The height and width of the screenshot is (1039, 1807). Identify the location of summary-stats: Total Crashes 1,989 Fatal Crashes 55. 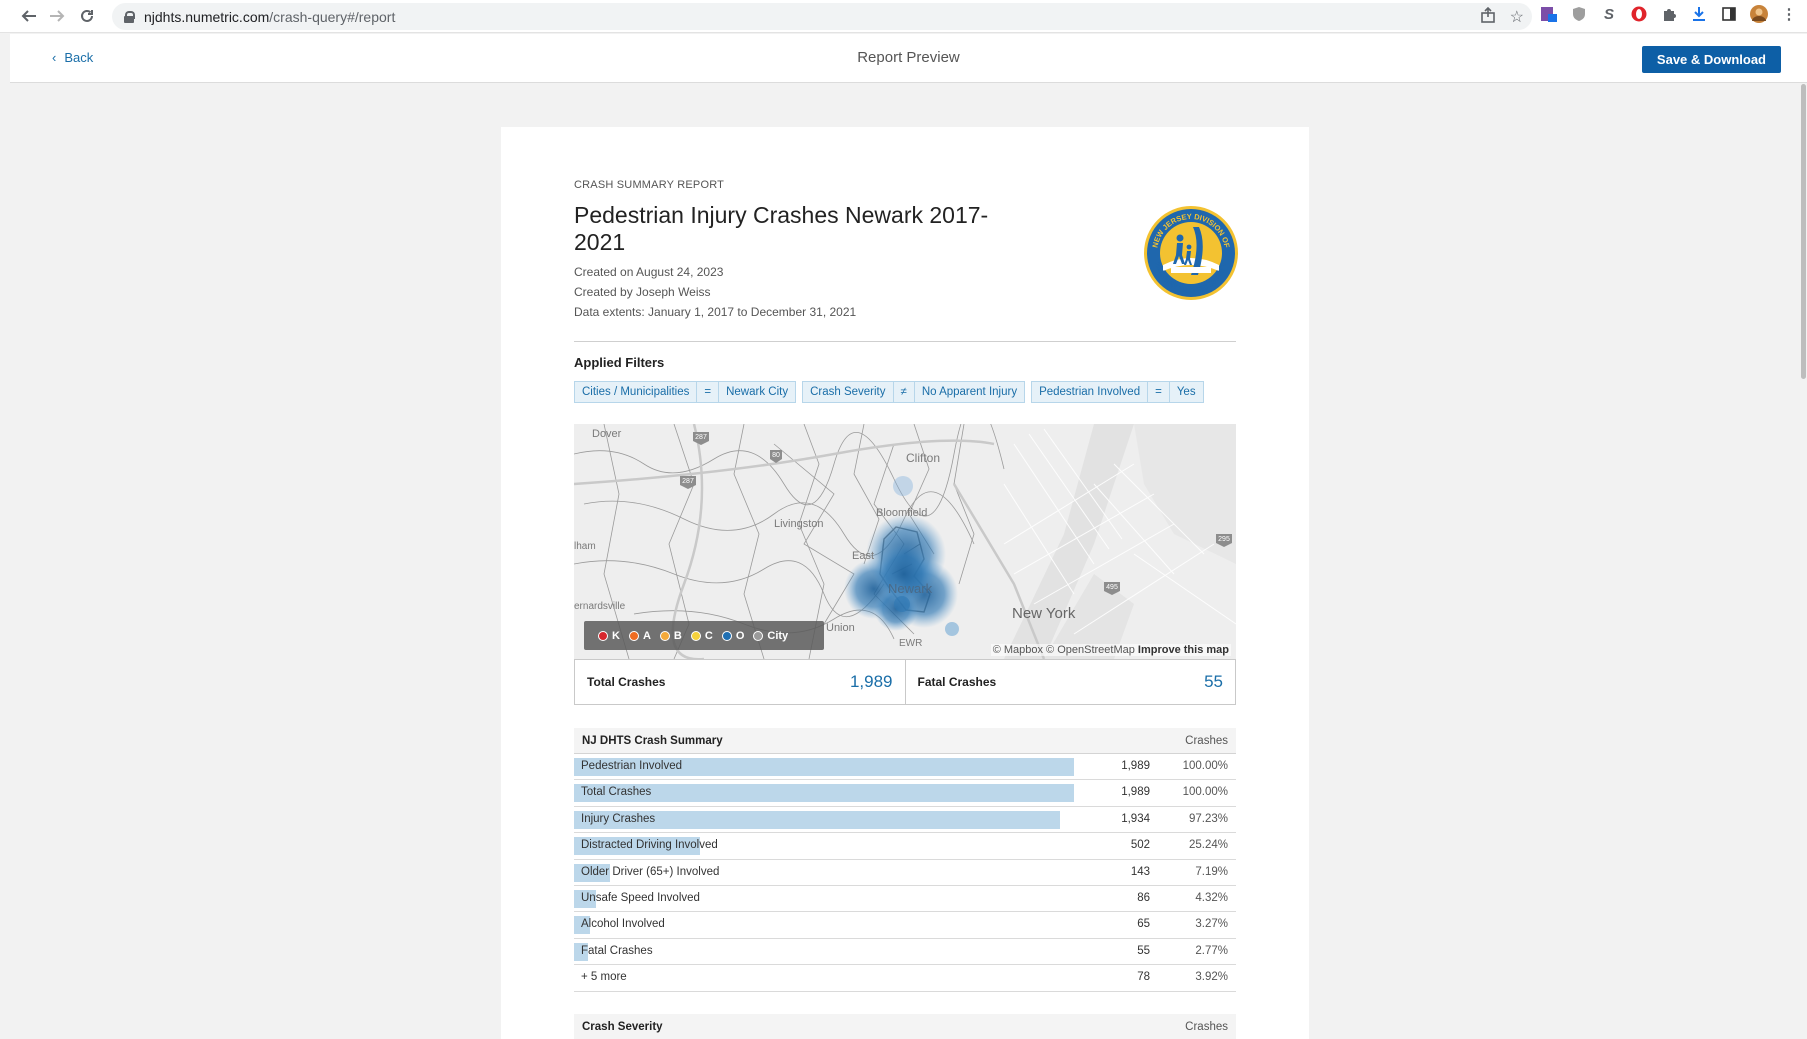
(905, 682).